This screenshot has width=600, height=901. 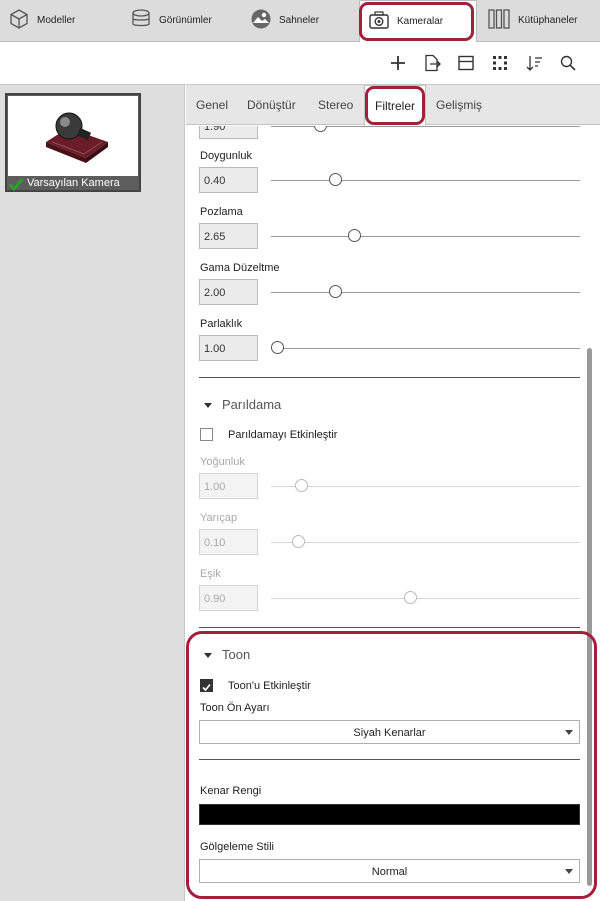 What do you see at coordinates (228, 180) in the screenshot?
I see `saturation-field: 0.40` at bounding box center [228, 180].